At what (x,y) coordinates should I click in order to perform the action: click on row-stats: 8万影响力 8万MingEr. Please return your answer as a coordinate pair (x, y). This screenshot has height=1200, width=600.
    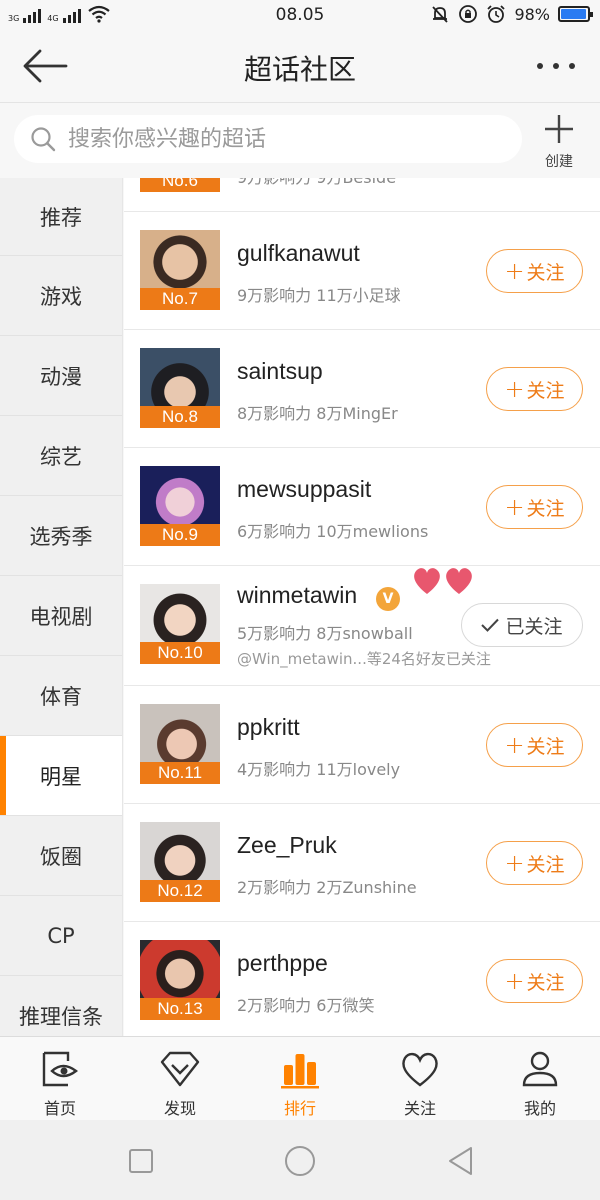
    Looking at the image, I should click on (317, 413).